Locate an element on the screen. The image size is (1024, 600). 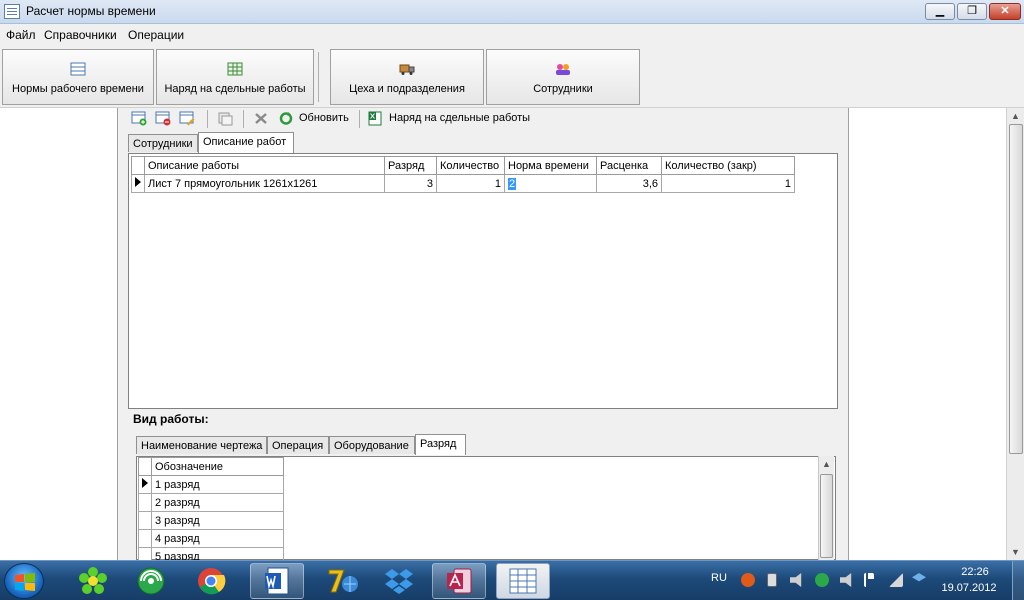
col-header-grade: Разряд is located at coordinates (410, 165).